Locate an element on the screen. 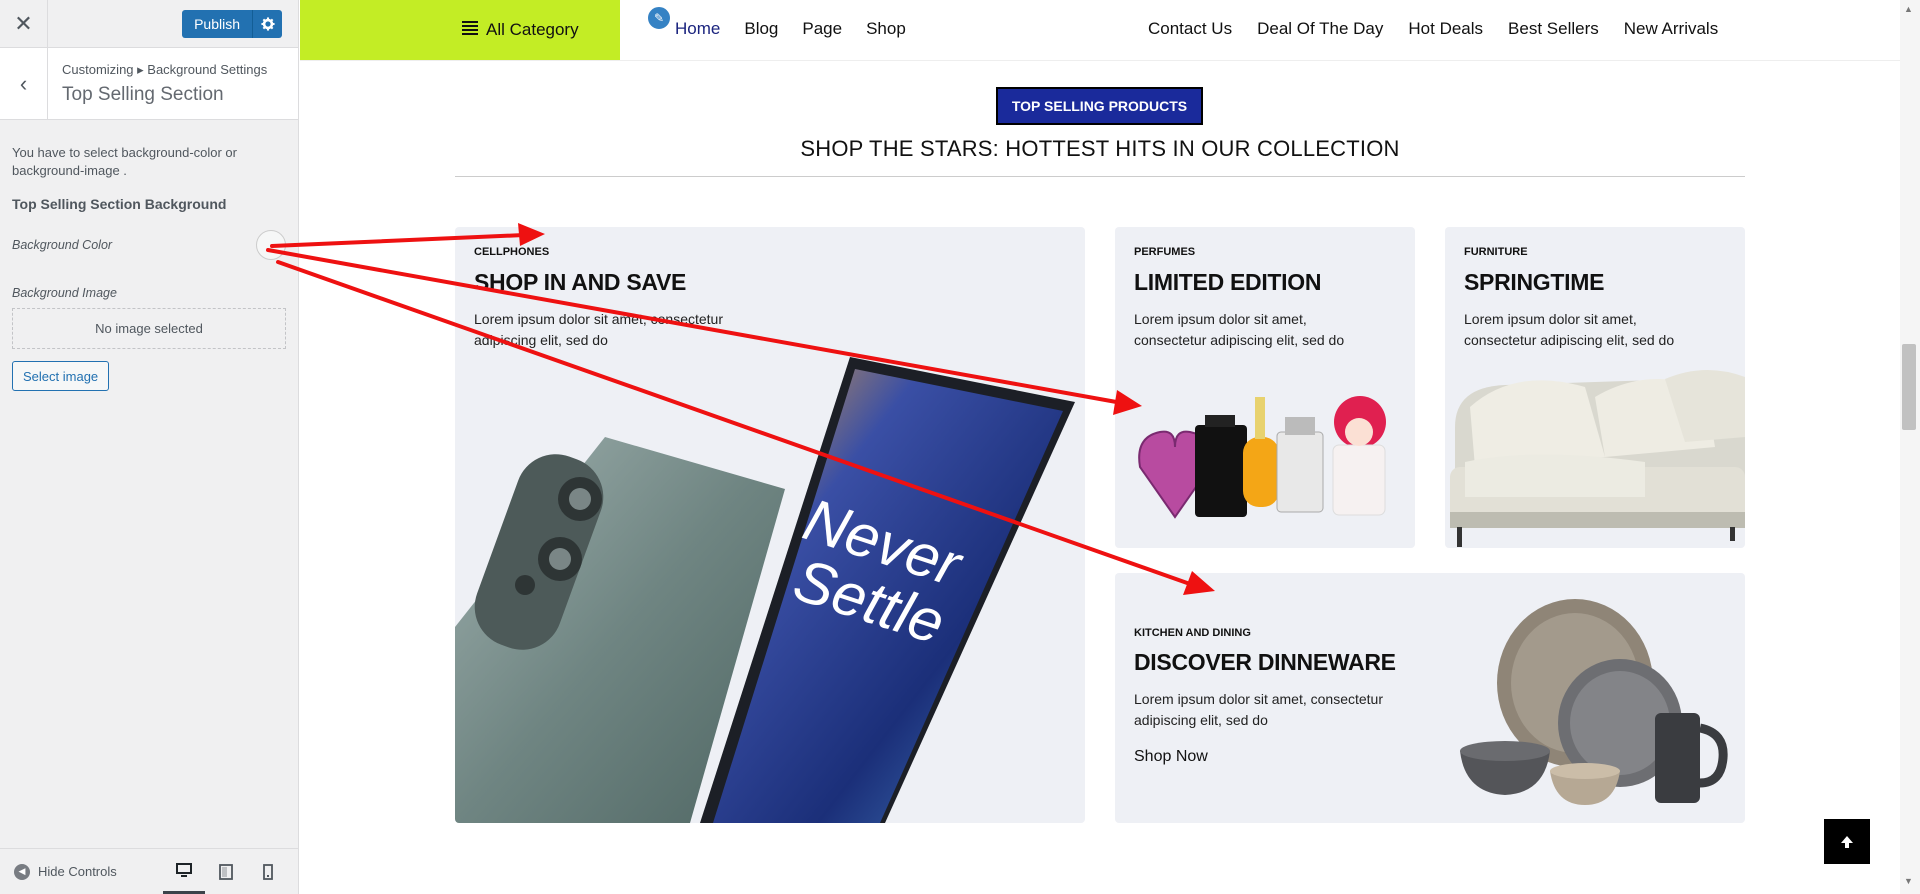  device-switcher is located at coordinates (226, 871).